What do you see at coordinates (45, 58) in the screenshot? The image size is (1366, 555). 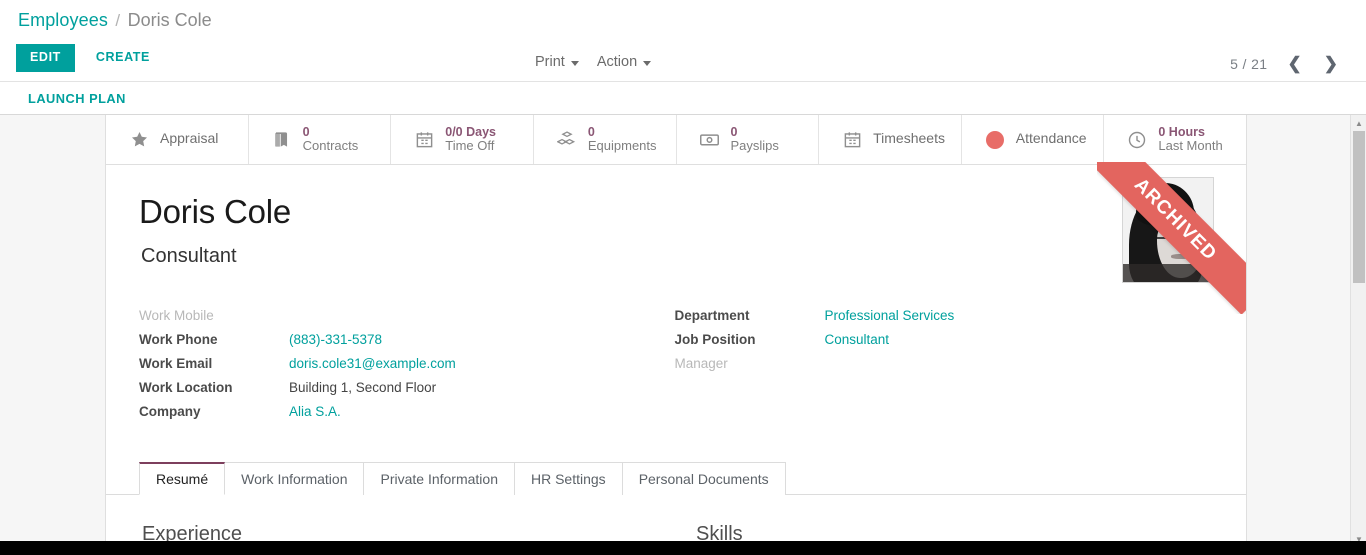 I see `edit-button: EDIT` at bounding box center [45, 58].